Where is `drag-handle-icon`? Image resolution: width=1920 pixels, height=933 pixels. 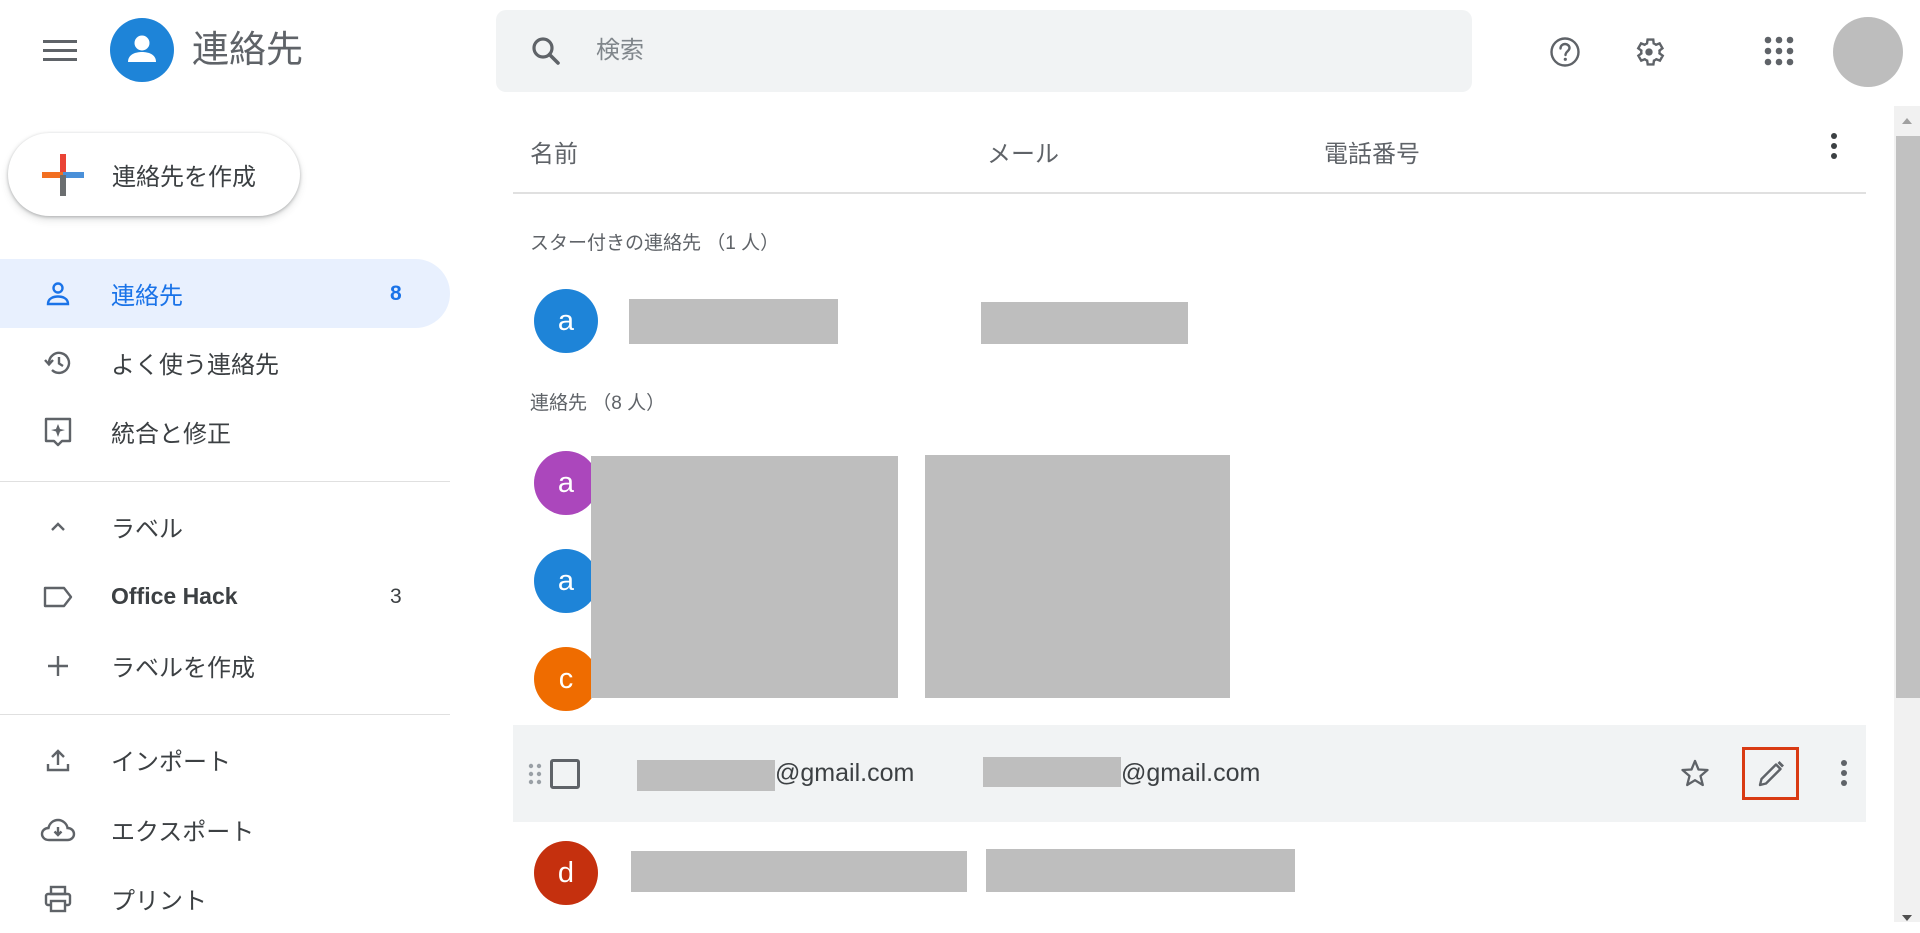 drag-handle-icon is located at coordinates (535, 774).